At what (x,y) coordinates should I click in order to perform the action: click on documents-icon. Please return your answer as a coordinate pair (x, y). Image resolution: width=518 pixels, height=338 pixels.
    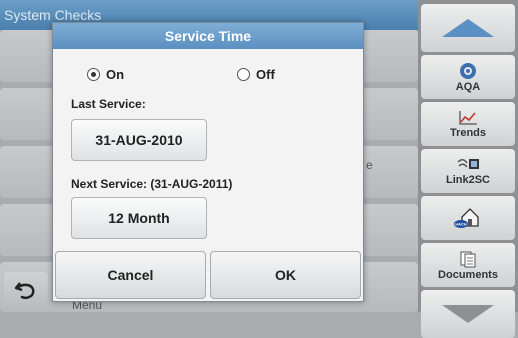
    Looking at the image, I should click on (468, 259).